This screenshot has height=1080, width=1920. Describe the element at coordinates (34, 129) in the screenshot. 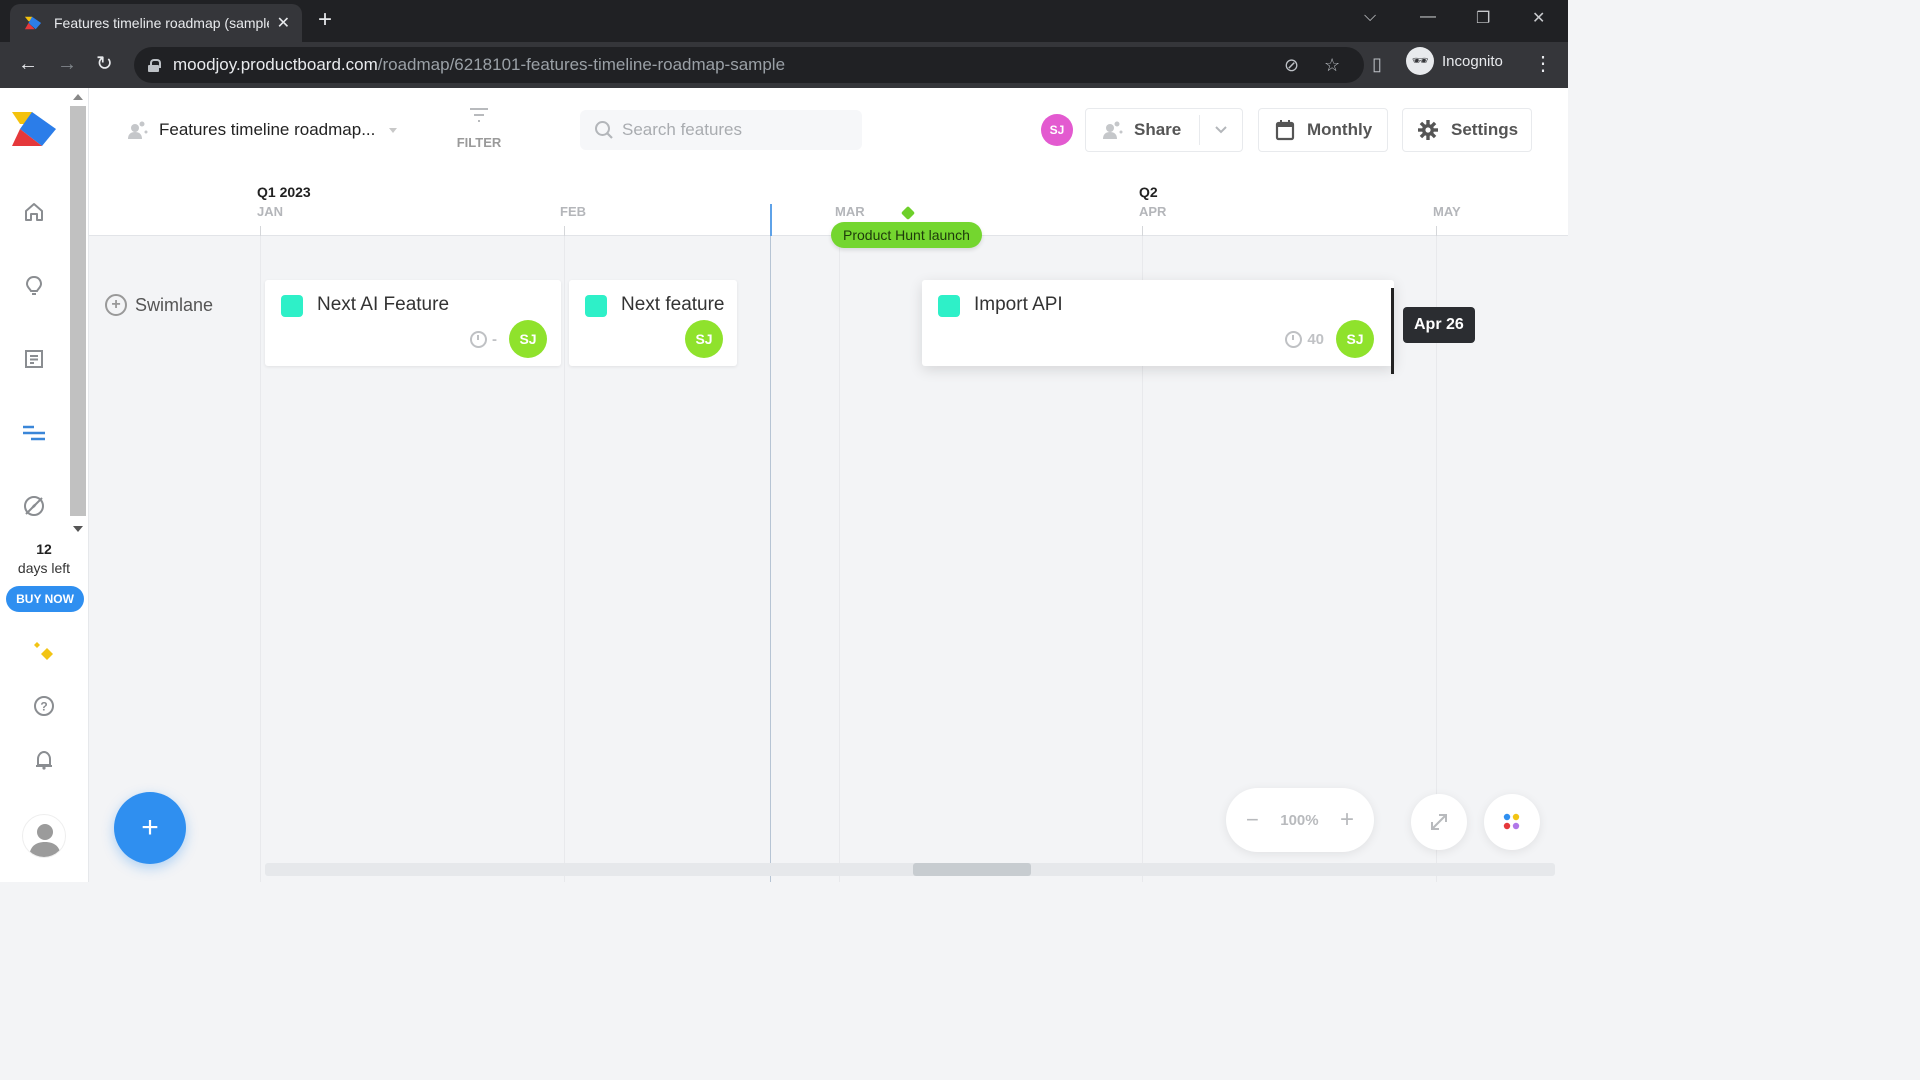

I see `productboard-logo-icon` at that location.